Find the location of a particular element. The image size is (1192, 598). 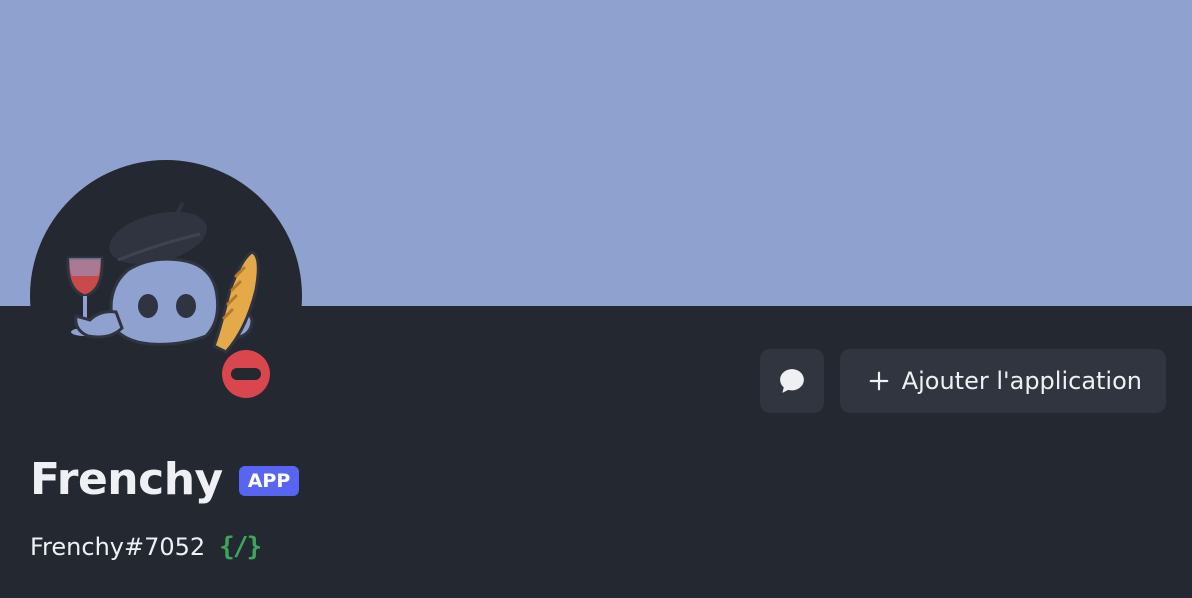

add-application-button: Ajouter l'application is located at coordinates (1002, 381).